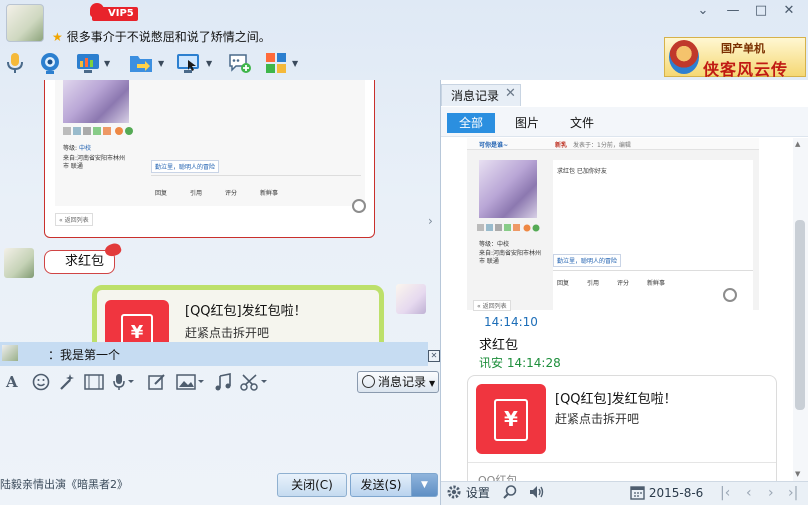  I want to click on app-grid-icon: ▼, so click(281, 63).